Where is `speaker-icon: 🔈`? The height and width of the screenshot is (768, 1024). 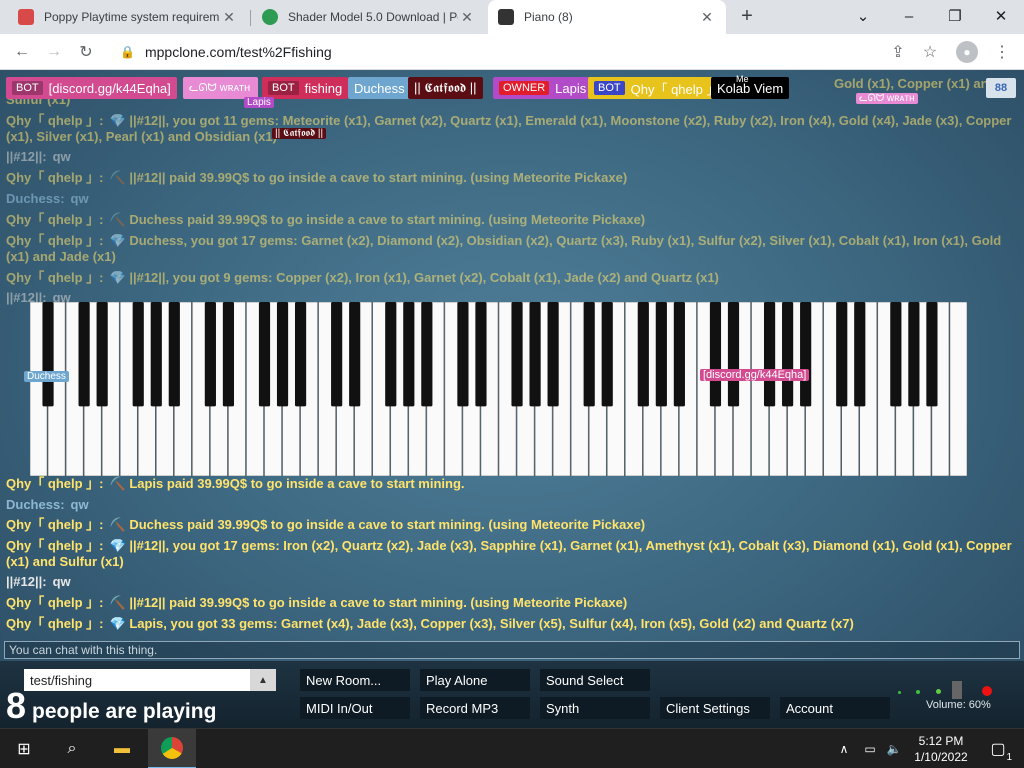 speaker-icon: 🔈 is located at coordinates (894, 748).